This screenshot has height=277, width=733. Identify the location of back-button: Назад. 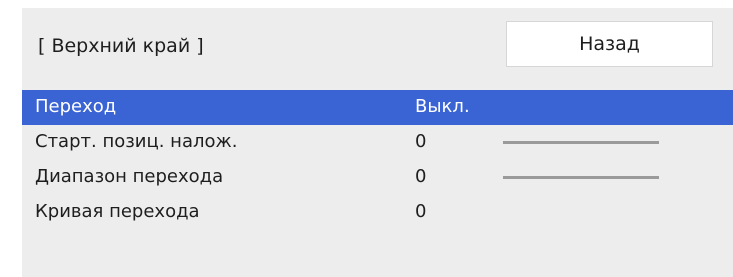
(609, 44).